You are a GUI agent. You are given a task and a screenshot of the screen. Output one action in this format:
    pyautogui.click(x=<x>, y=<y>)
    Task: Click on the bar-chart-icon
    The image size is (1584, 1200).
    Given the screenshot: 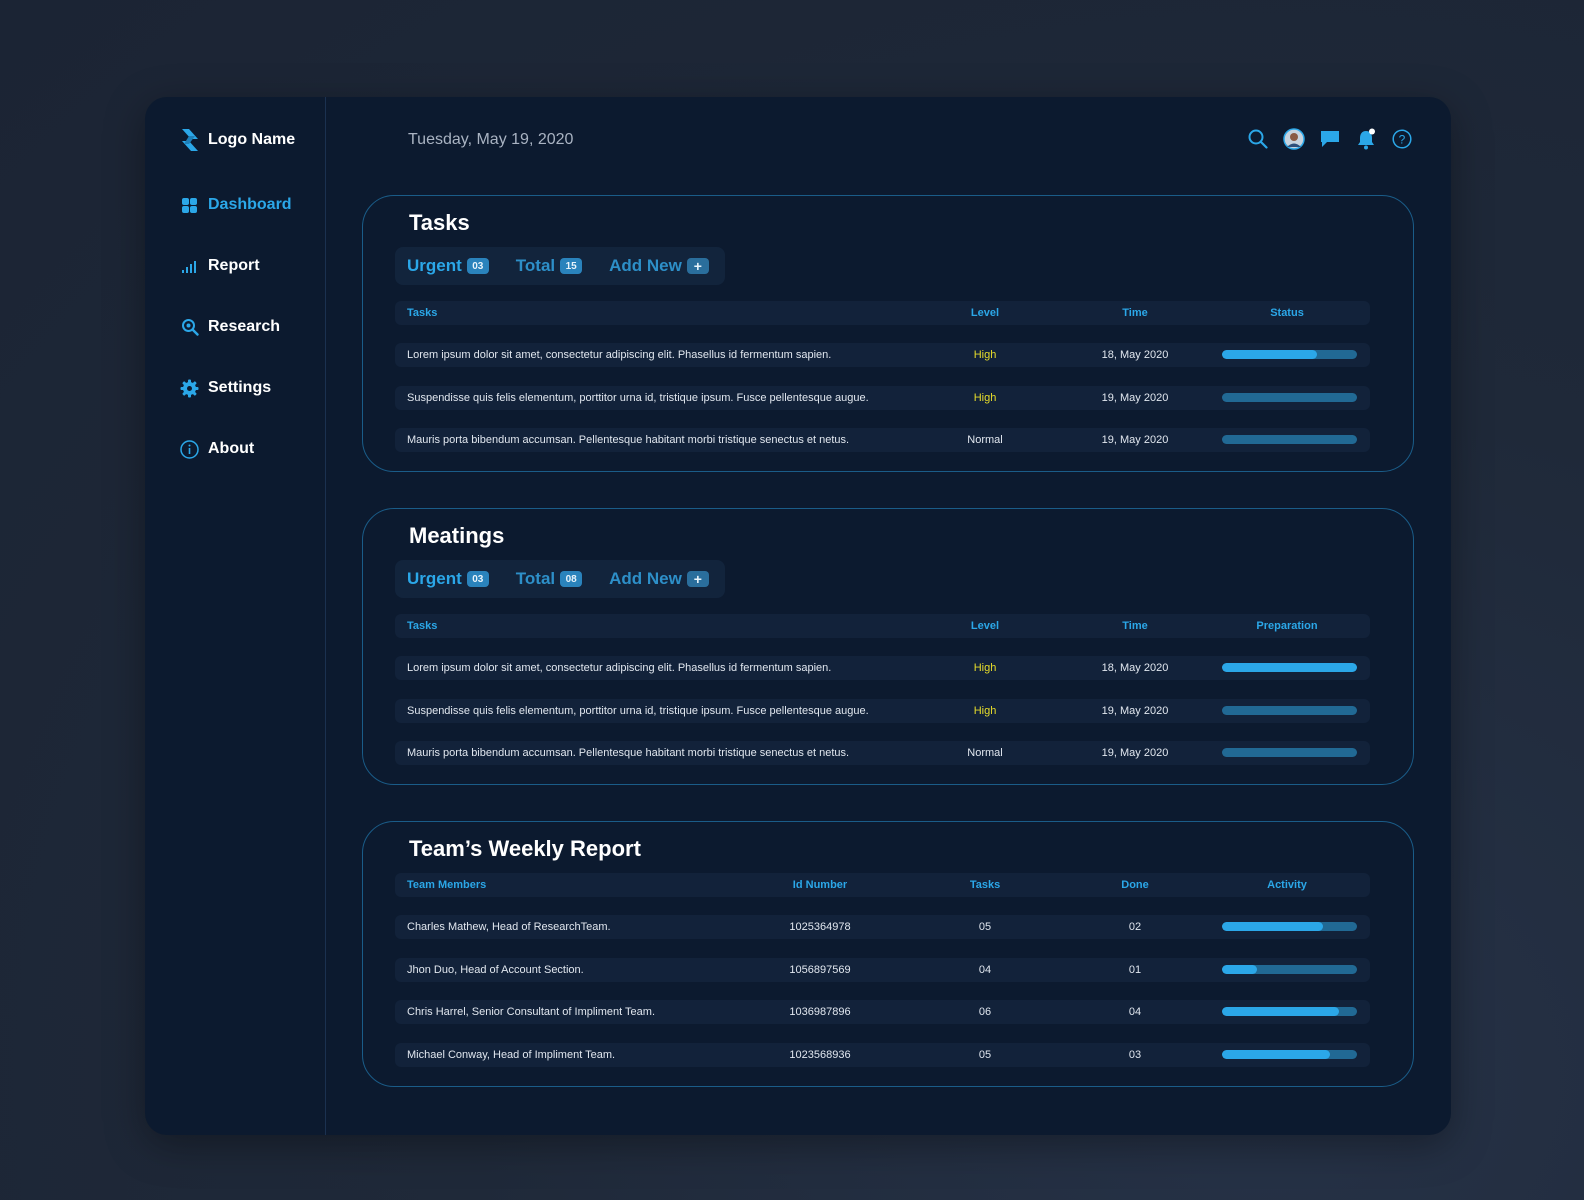 What is the action you would take?
    pyautogui.click(x=189, y=266)
    